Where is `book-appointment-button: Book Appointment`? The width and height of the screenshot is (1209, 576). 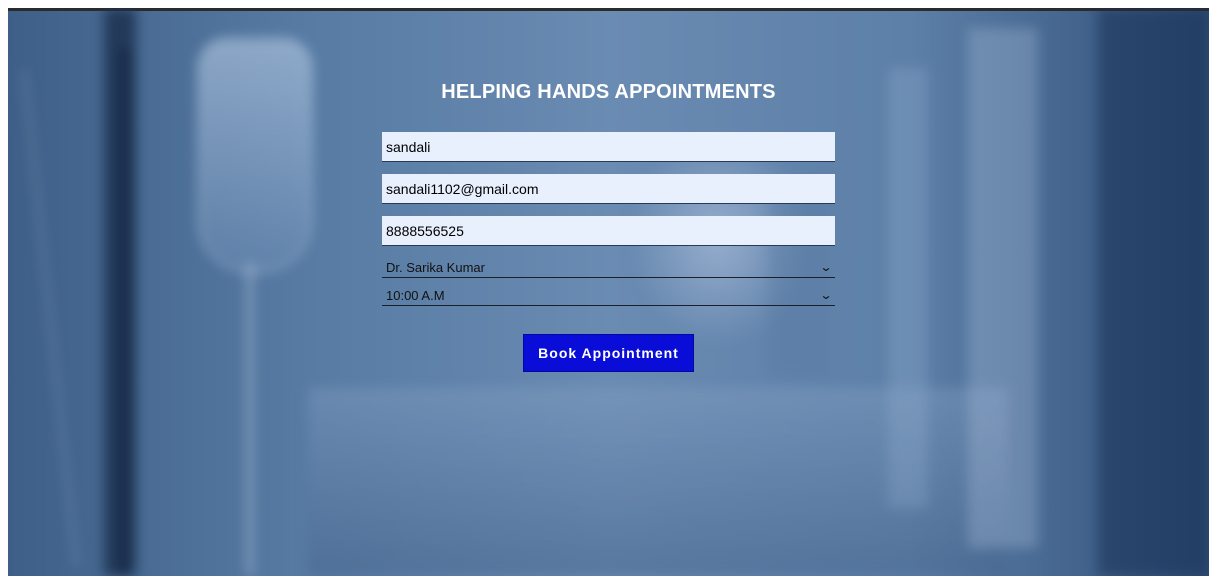
book-appointment-button: Book Appointment is located at coordinates (608, 353).